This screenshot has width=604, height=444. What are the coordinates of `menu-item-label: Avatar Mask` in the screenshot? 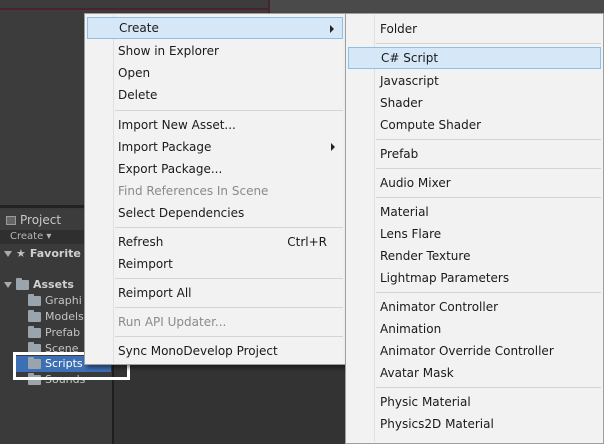 It's located at (417, 373).